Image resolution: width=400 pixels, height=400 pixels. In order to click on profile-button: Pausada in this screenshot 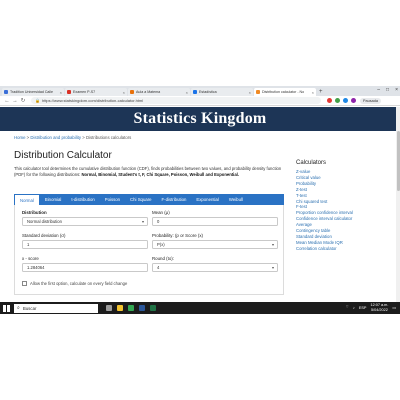, I will do `click(370, 100)`.